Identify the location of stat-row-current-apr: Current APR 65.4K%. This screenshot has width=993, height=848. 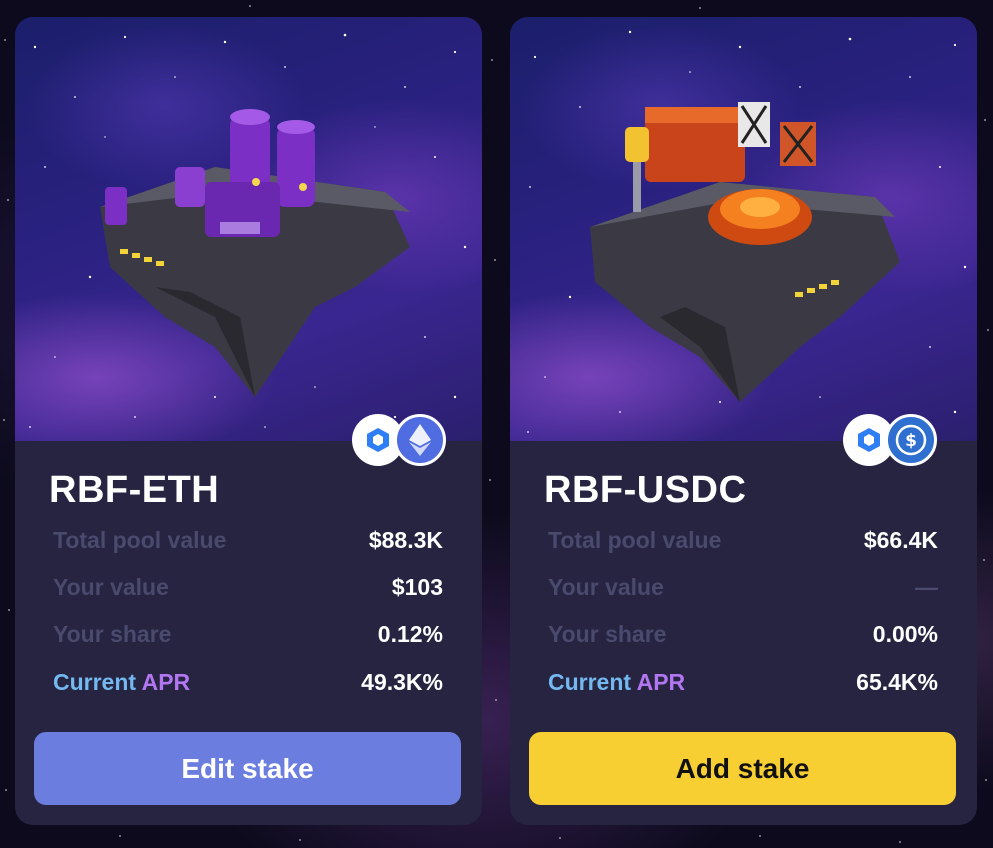
(743, 682).